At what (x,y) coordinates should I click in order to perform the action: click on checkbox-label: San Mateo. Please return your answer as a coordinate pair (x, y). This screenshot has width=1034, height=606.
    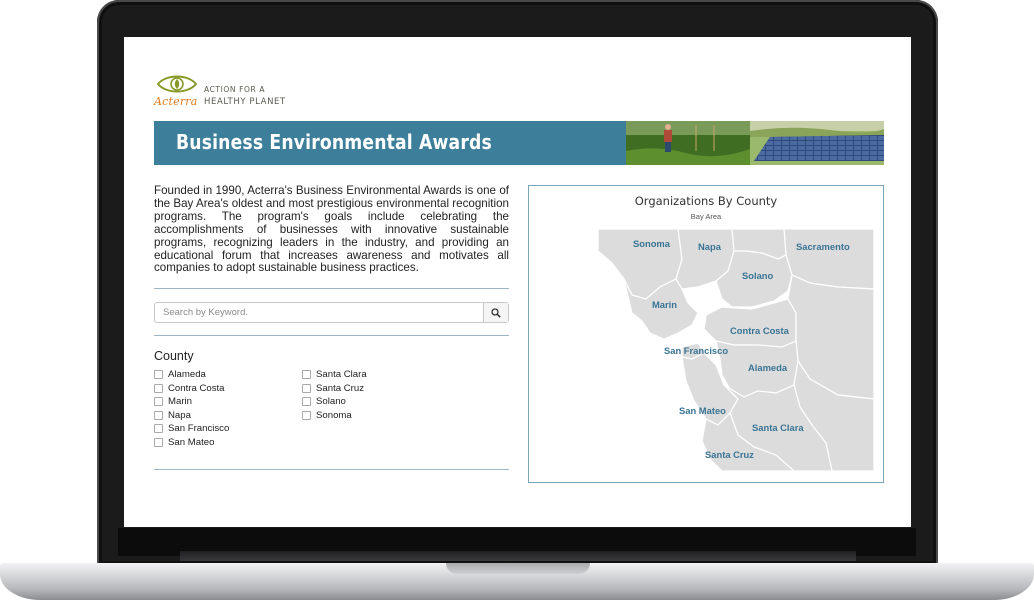
    Looking at the image, I should click on (191, 442).